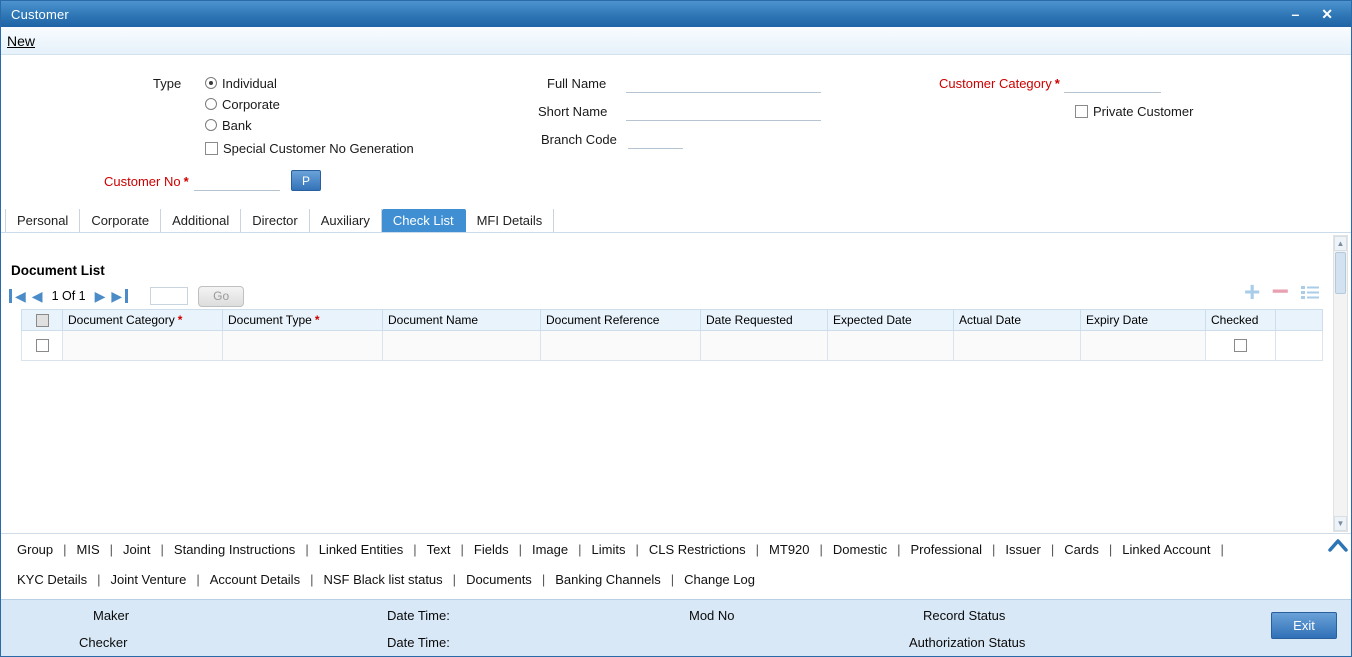  I want to click on link-fields: Fields, so click(491, 549).